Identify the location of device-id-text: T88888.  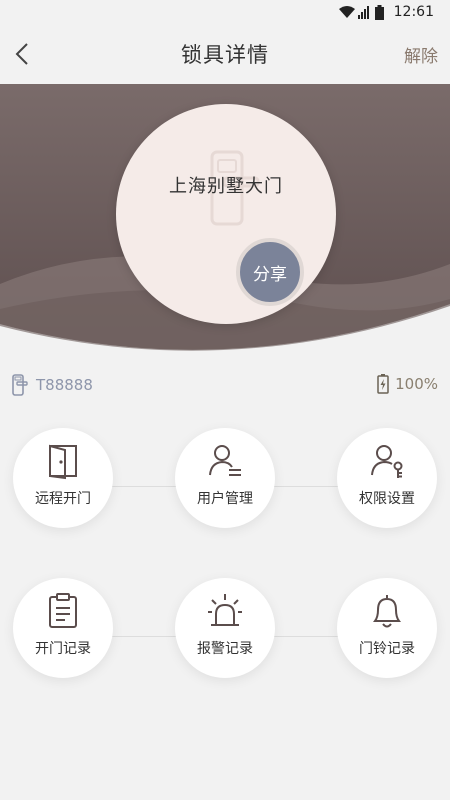
(64, 385).